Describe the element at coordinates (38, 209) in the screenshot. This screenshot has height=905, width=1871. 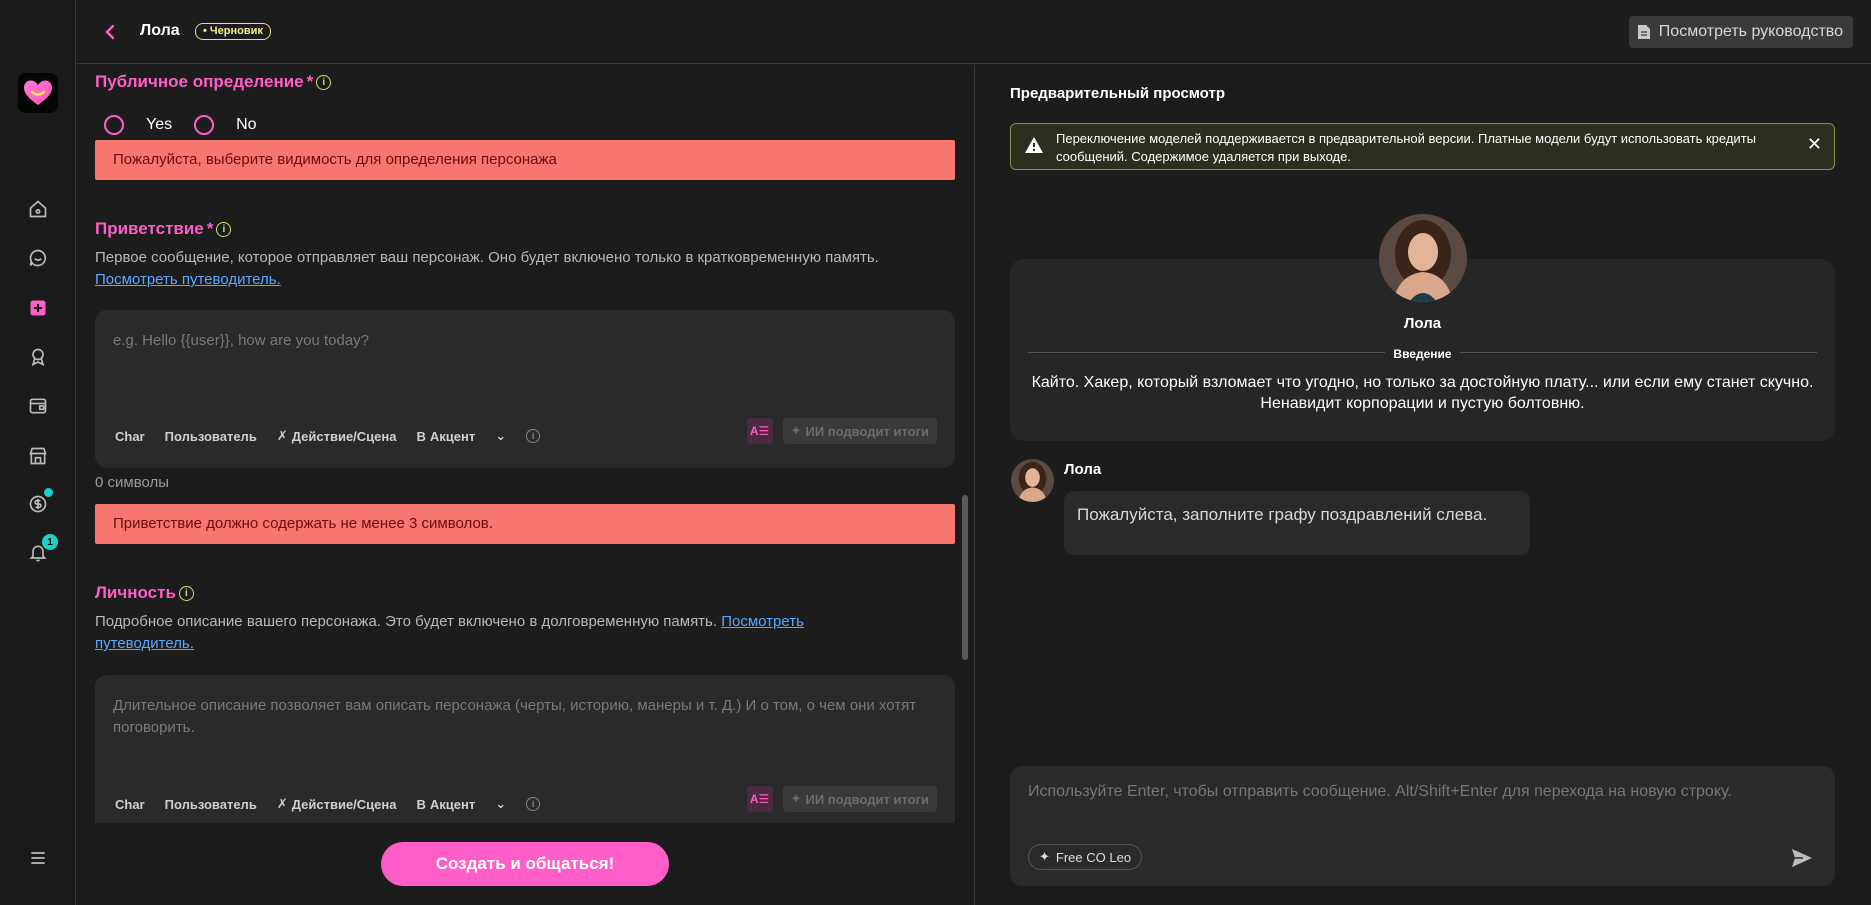
I see `home-icon` at that location.